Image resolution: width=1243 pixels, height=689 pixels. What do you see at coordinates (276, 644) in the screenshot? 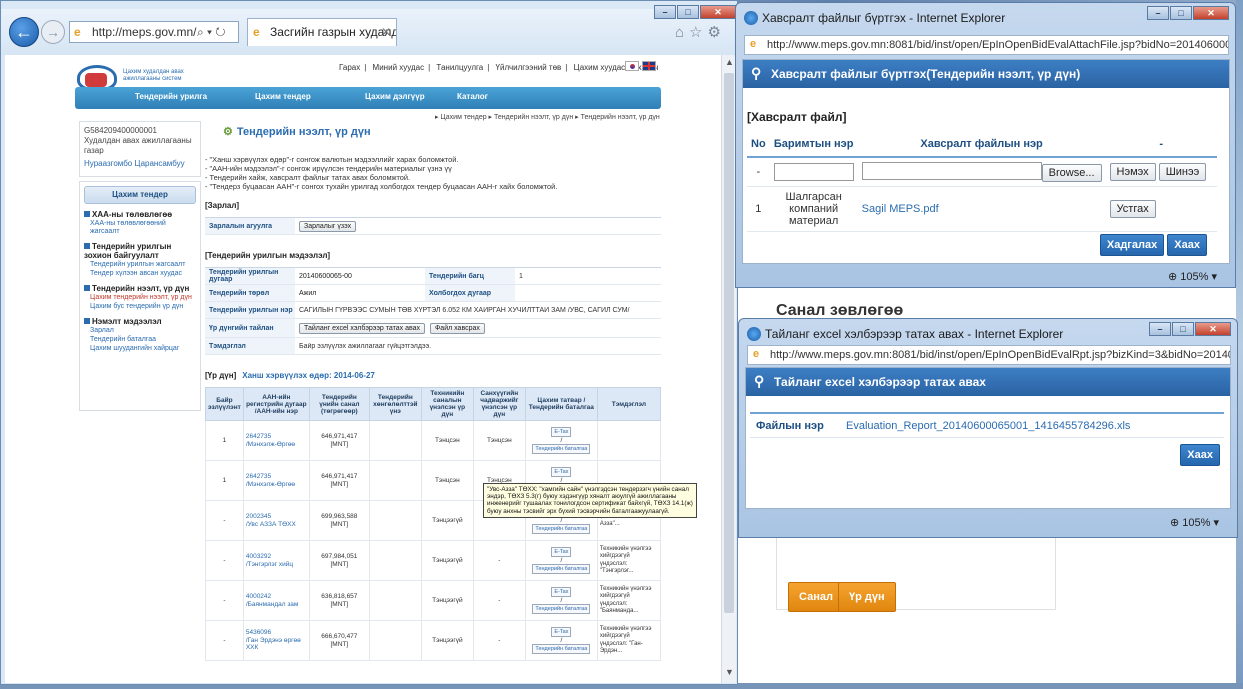
I see `org-name: /Ган Эрдэнэ өргөө ХХК` at bounding box center [276, 644].